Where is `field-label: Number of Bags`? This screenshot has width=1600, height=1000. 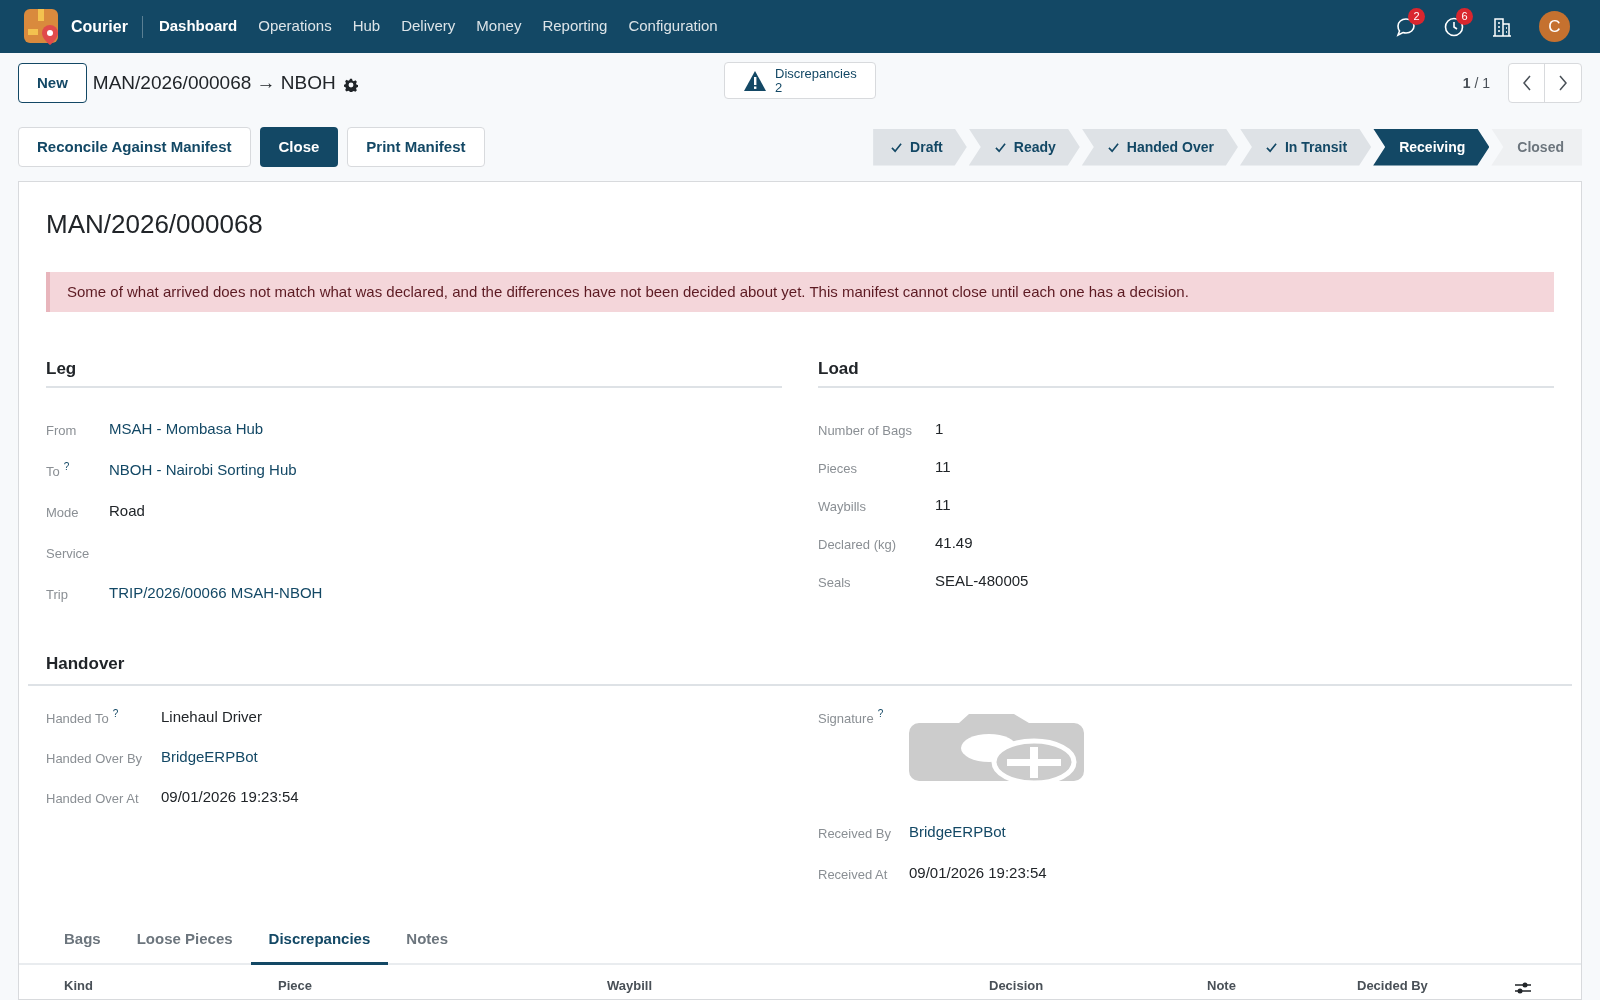
field-label: Number of Bags is located at coordinates (865, 431).